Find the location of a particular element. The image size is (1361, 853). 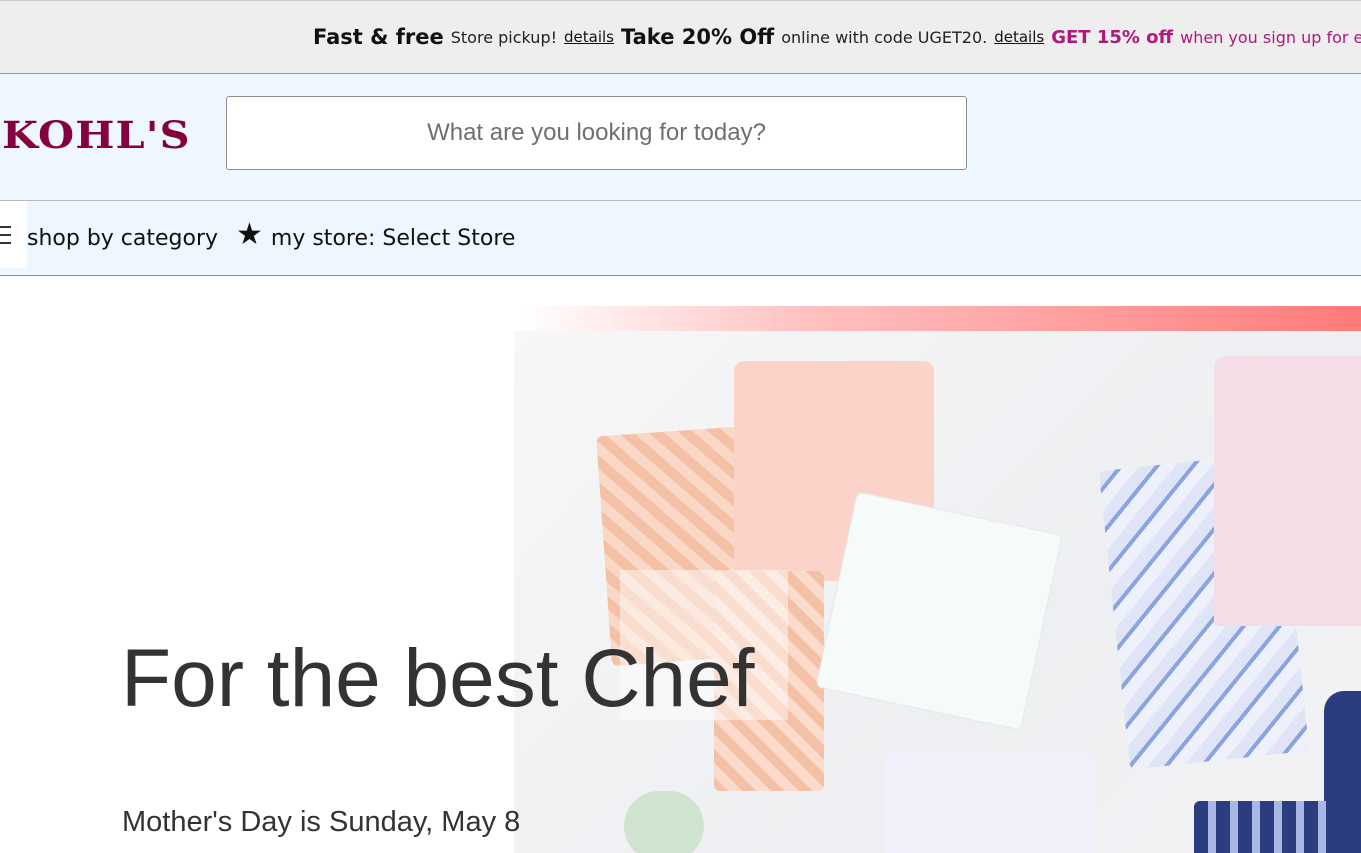

promo-signup-text: when you sign up for e is located at coordinates (1270, 37).